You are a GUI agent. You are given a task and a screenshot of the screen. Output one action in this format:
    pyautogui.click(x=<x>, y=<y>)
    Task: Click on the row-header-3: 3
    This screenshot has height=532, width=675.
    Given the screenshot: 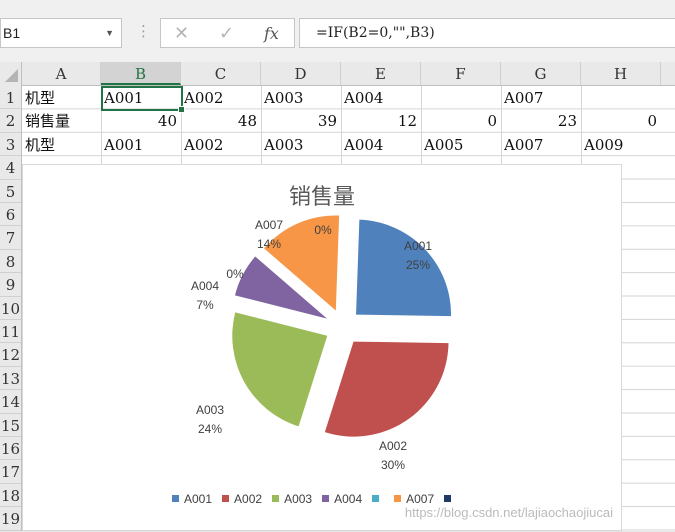 What is the action you would take?
    pyautogui.click(x=10, y=145)
    